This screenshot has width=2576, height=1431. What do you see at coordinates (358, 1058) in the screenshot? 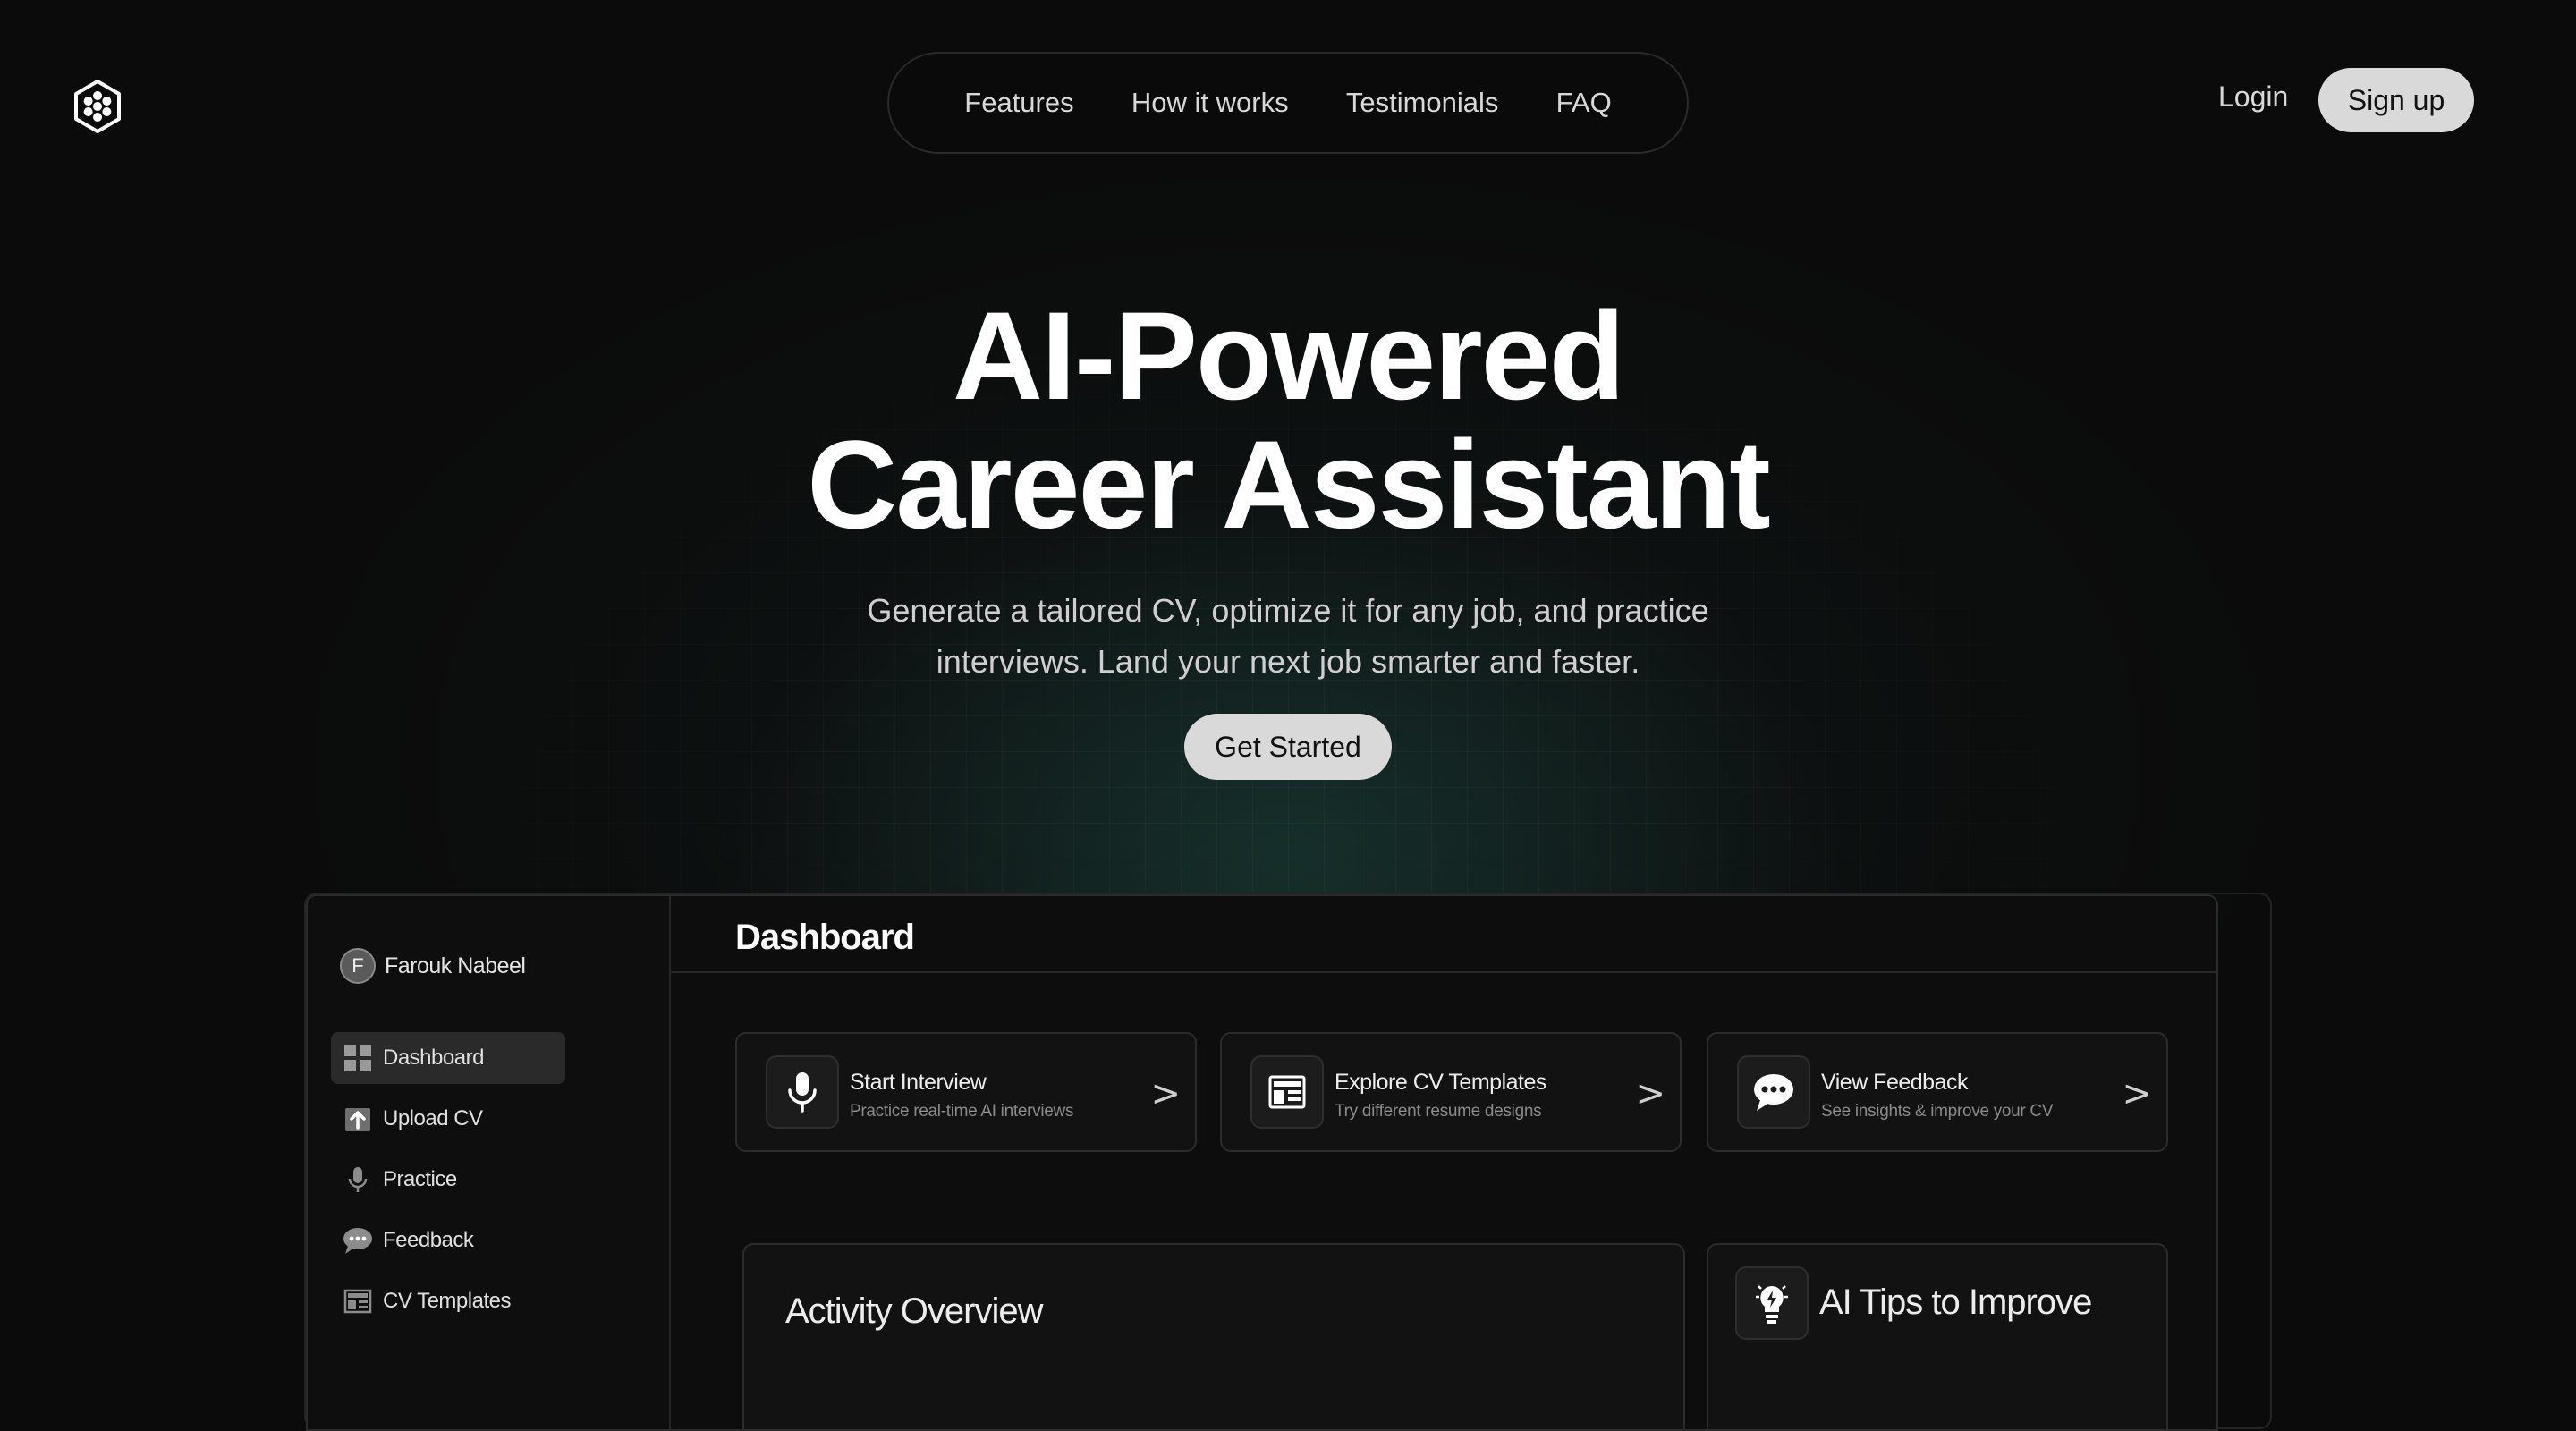
I see `grid-icon` at bounding box center [358, 1058].